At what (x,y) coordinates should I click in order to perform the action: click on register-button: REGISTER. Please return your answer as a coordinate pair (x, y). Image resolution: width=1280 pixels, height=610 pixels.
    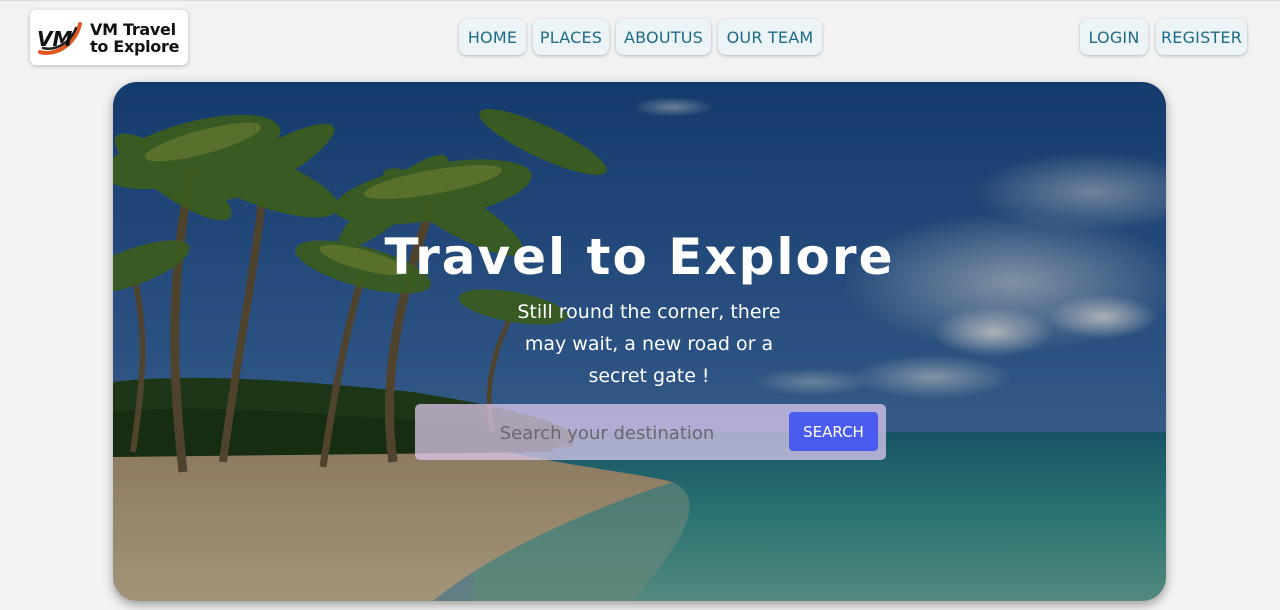
    Looking at the image, I should click on (1201, 37).